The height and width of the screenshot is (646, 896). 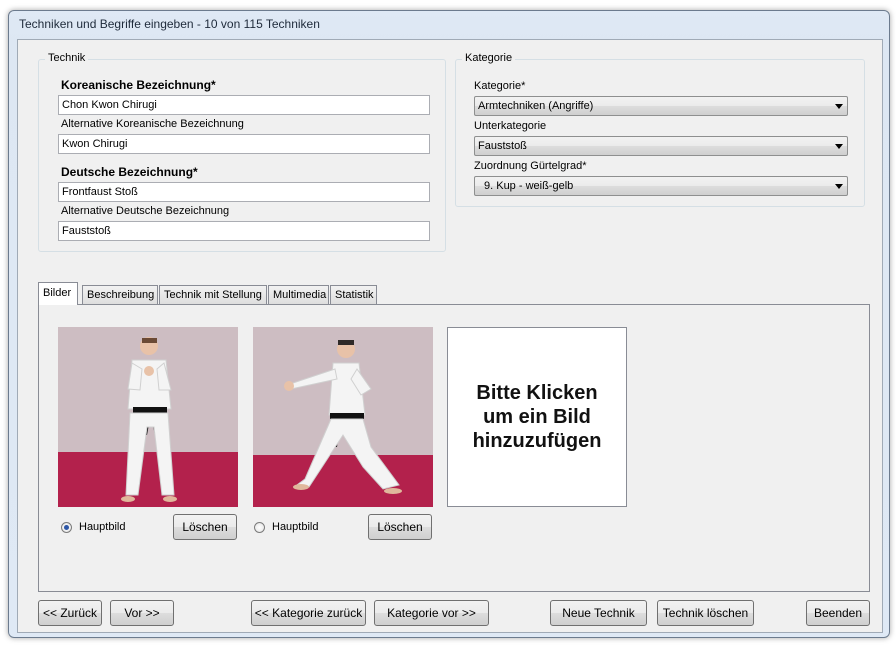 I want to click on unterkategorie-label: Unterkategorie, so click(x=510, y=126).